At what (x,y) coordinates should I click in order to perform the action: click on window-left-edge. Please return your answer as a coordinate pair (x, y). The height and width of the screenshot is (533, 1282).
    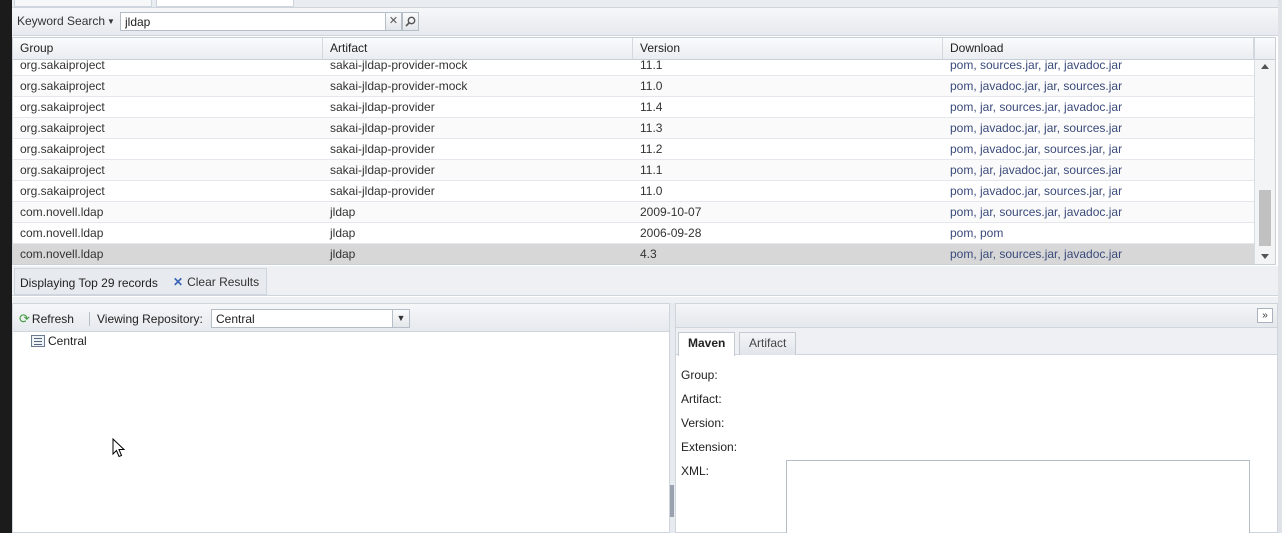
    Looking at the image, I should click on (6, 266).